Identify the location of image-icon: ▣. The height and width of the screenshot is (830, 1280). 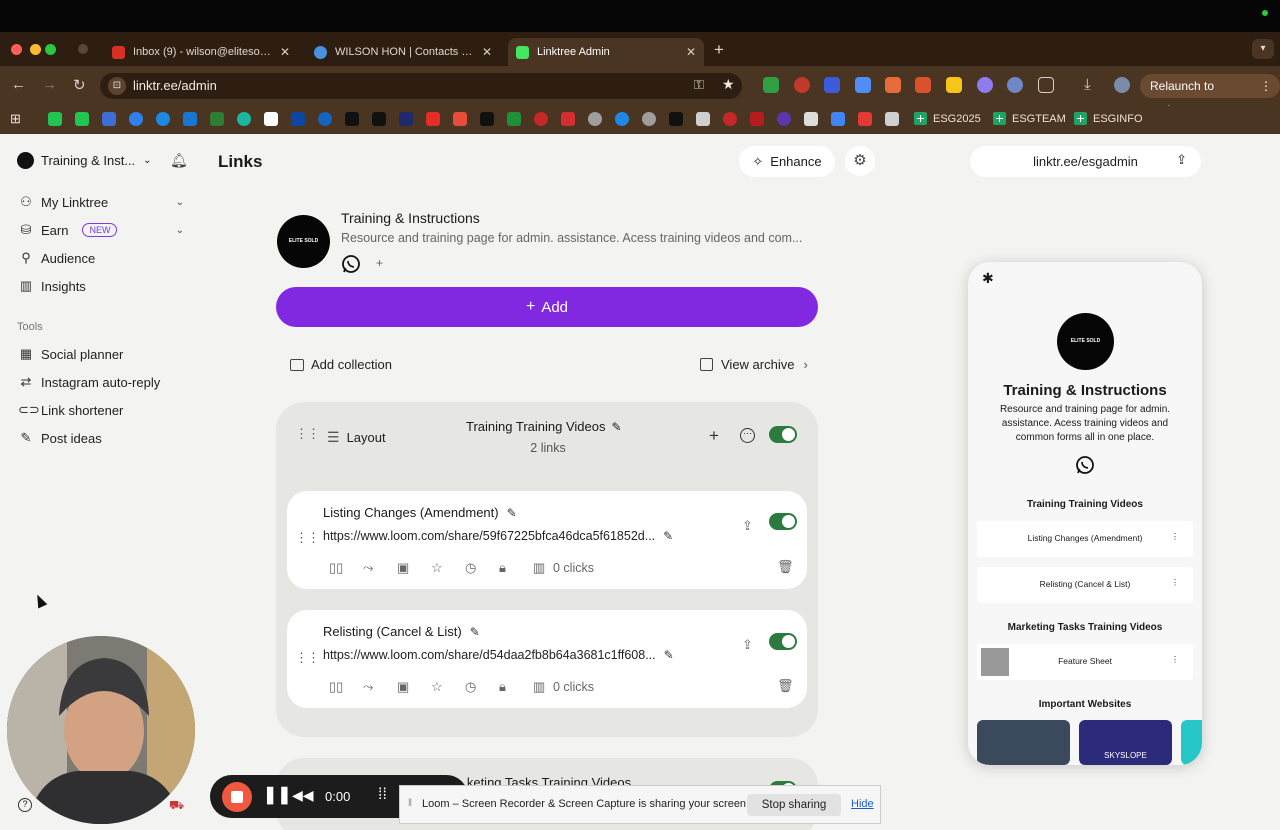
(414, 568).